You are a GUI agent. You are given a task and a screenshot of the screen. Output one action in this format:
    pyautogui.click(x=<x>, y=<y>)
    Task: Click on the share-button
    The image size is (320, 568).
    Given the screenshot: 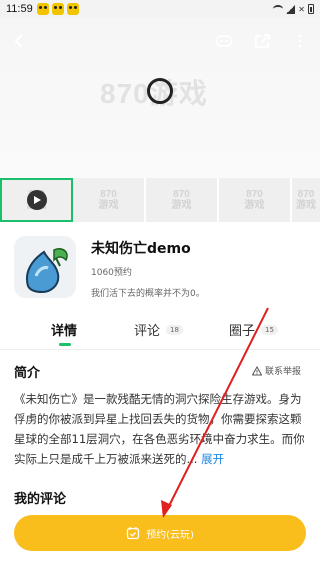 What is the action you would take?
    pyautogui.click(x=262, y=41)
    